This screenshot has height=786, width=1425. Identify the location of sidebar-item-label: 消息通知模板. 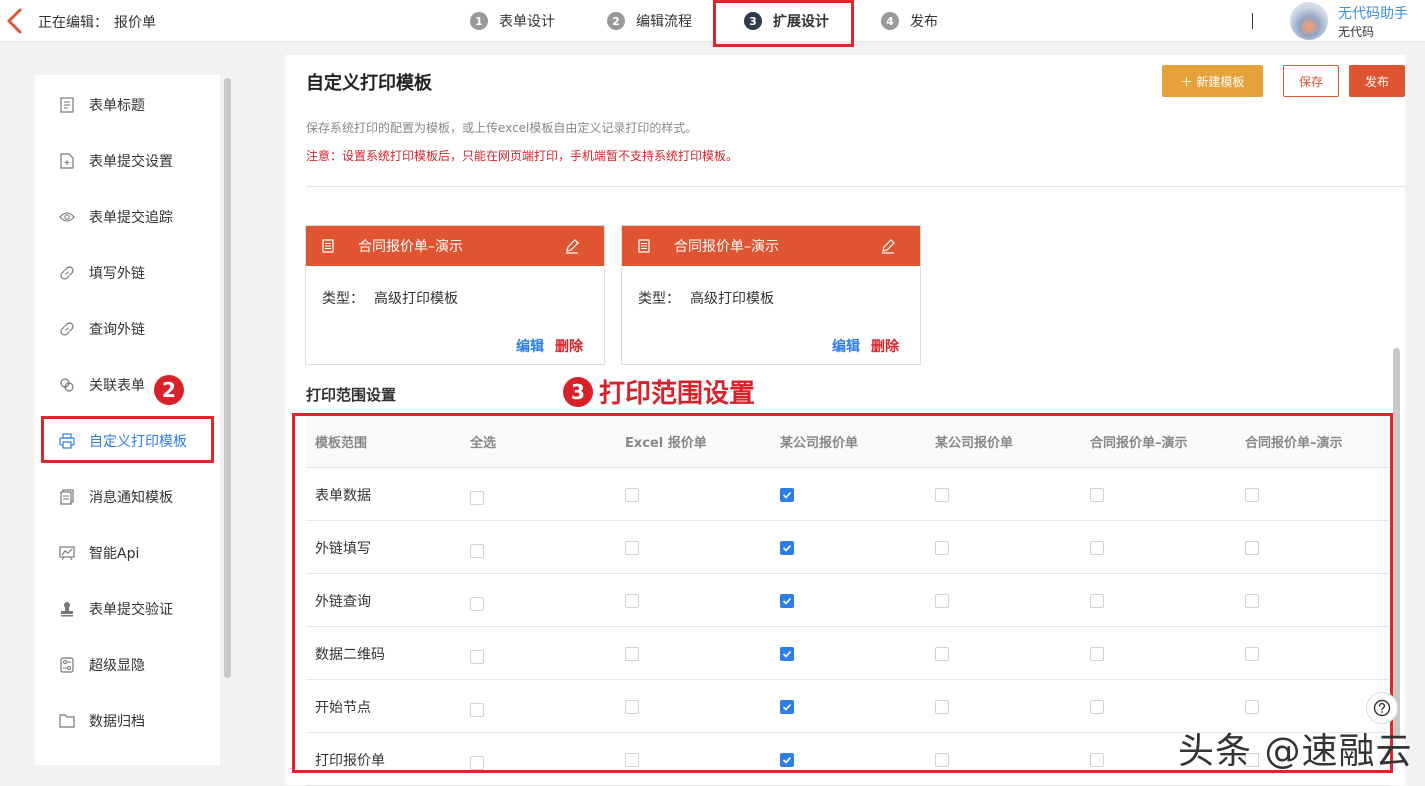
(131, 498).